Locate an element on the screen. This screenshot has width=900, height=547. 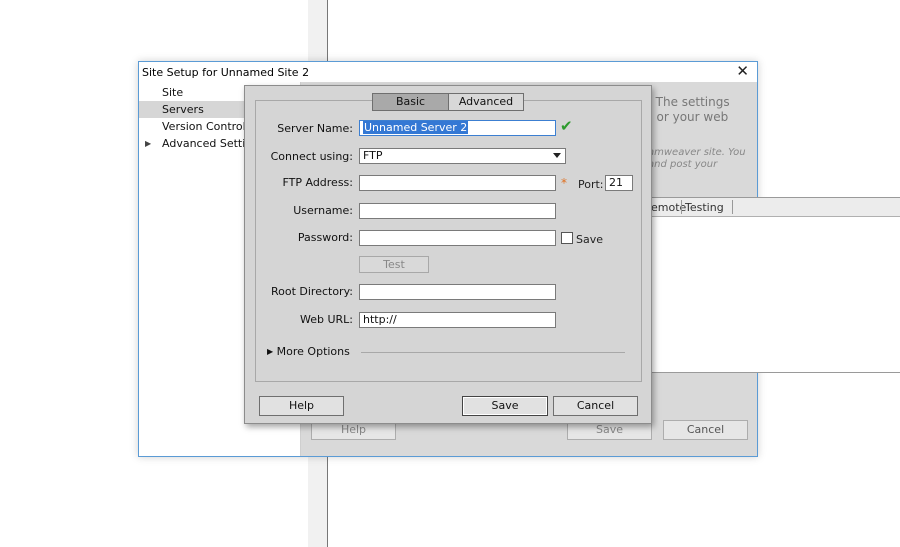
category-label: Site is located at coordinates (173, 92).